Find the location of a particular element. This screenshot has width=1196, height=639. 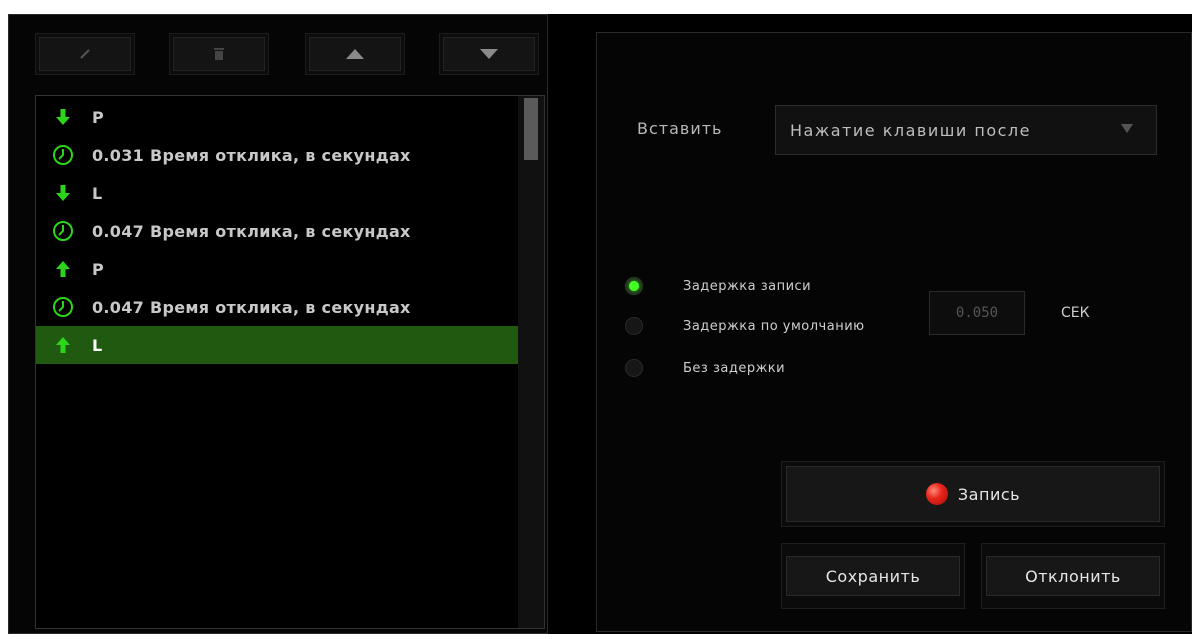

list-item-selected: L is located at coordinates (277, 345).